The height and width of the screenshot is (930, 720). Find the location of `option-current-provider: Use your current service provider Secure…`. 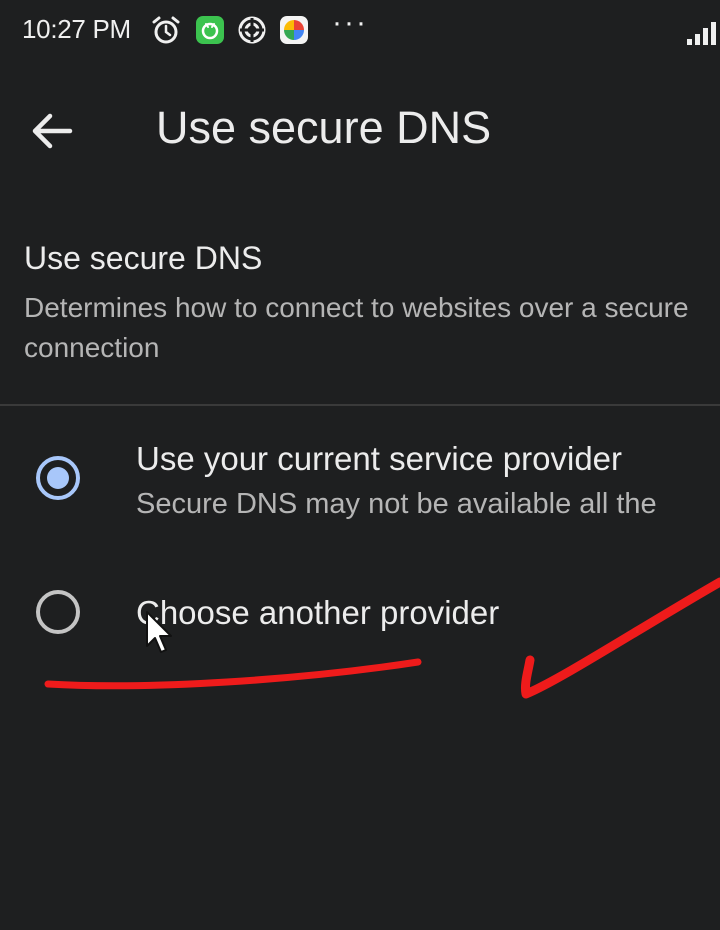

option-current-provider: Use your current service provider Secure… is located at coordinates (360, 485).